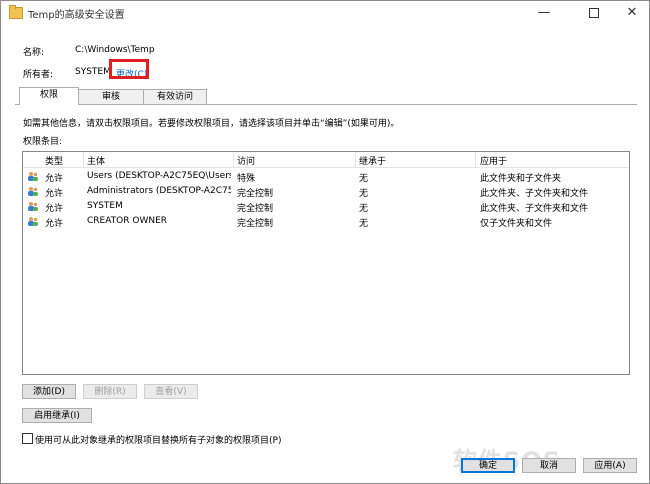 This screenshot has width=650, height=484. What do you see at coordinates (38, 75) in the screenshot?
I see `owner-label: 所有者:` at bounding box center [38, 75].